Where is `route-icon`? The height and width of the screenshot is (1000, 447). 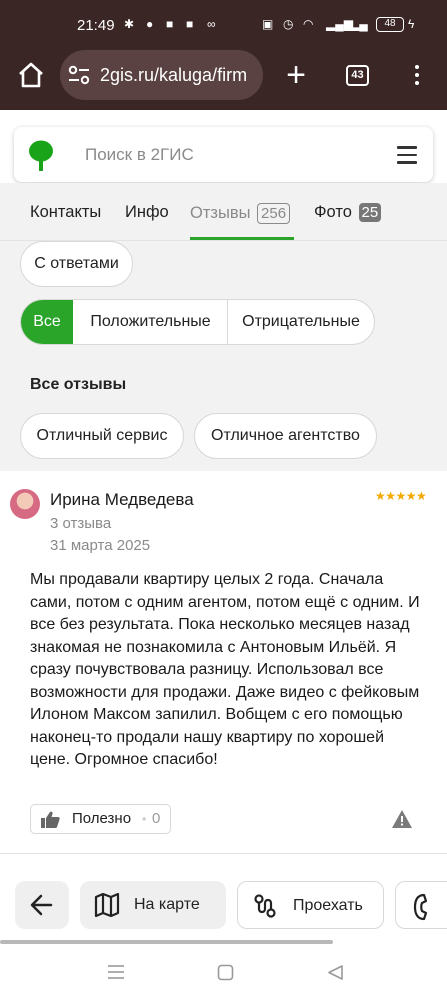 route-icon is located at coordinates (265, 906).